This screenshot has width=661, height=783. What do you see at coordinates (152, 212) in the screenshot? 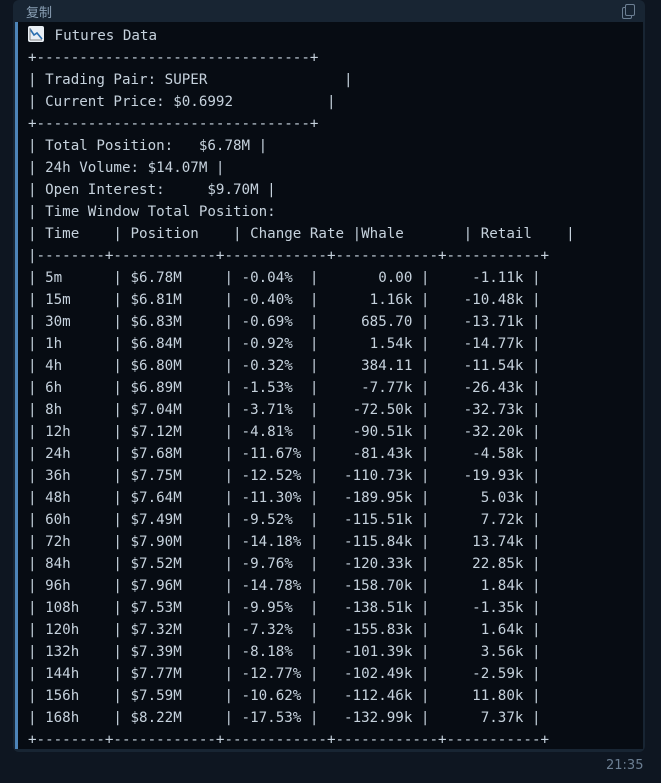
I see `time-window-line: | Time Window Total Position:` at bounding box center [152, 212].